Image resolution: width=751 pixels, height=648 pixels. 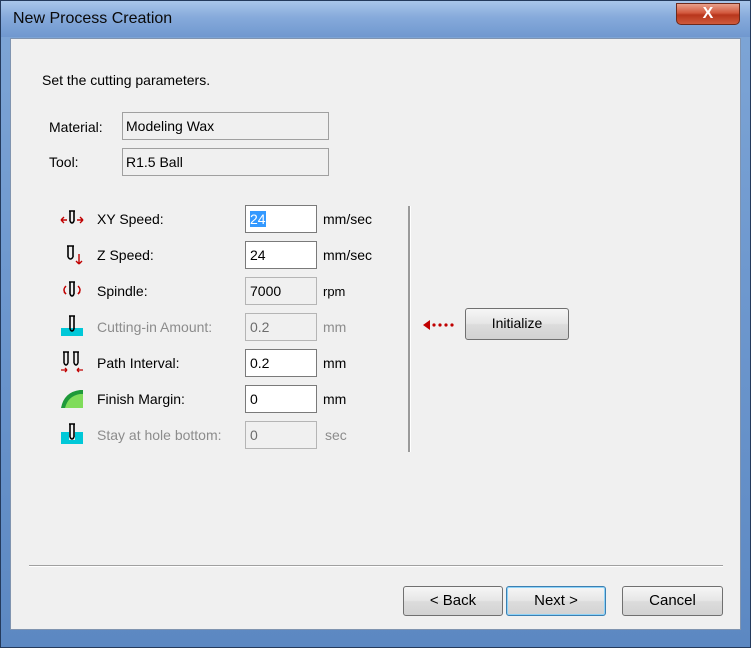 What do you see at coordinates (336, 435) in the screenshot?
I see `stay-hole-unit: sec` at bounding box center [336, 435].